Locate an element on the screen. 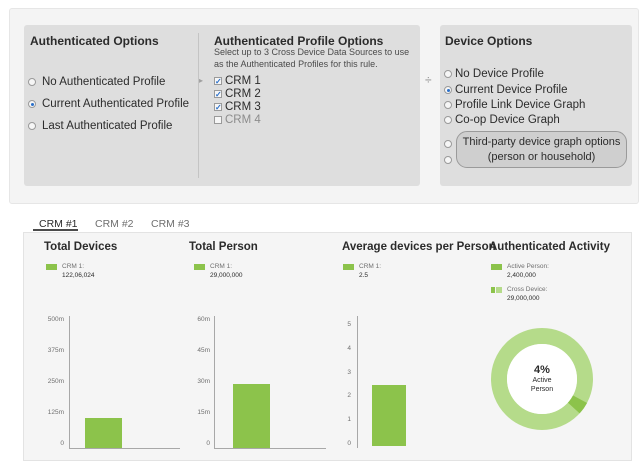 The image size is (641, 468). third-party-line1: Third-party device graph options is located at coordinates (541, 142).